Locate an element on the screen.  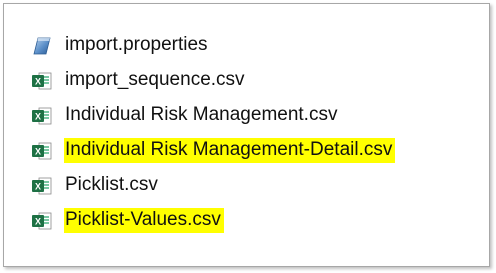
file-item-import-properties: import.properties is located at coordinates (213, 45).